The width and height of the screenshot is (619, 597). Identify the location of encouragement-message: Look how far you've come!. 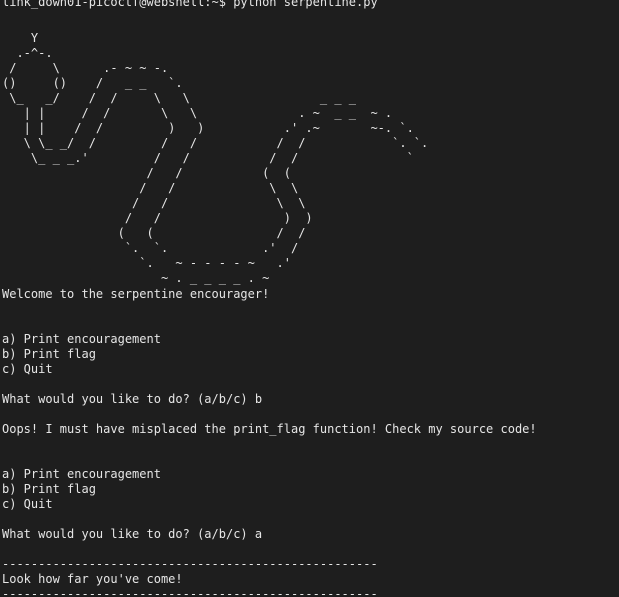
(92, 579).